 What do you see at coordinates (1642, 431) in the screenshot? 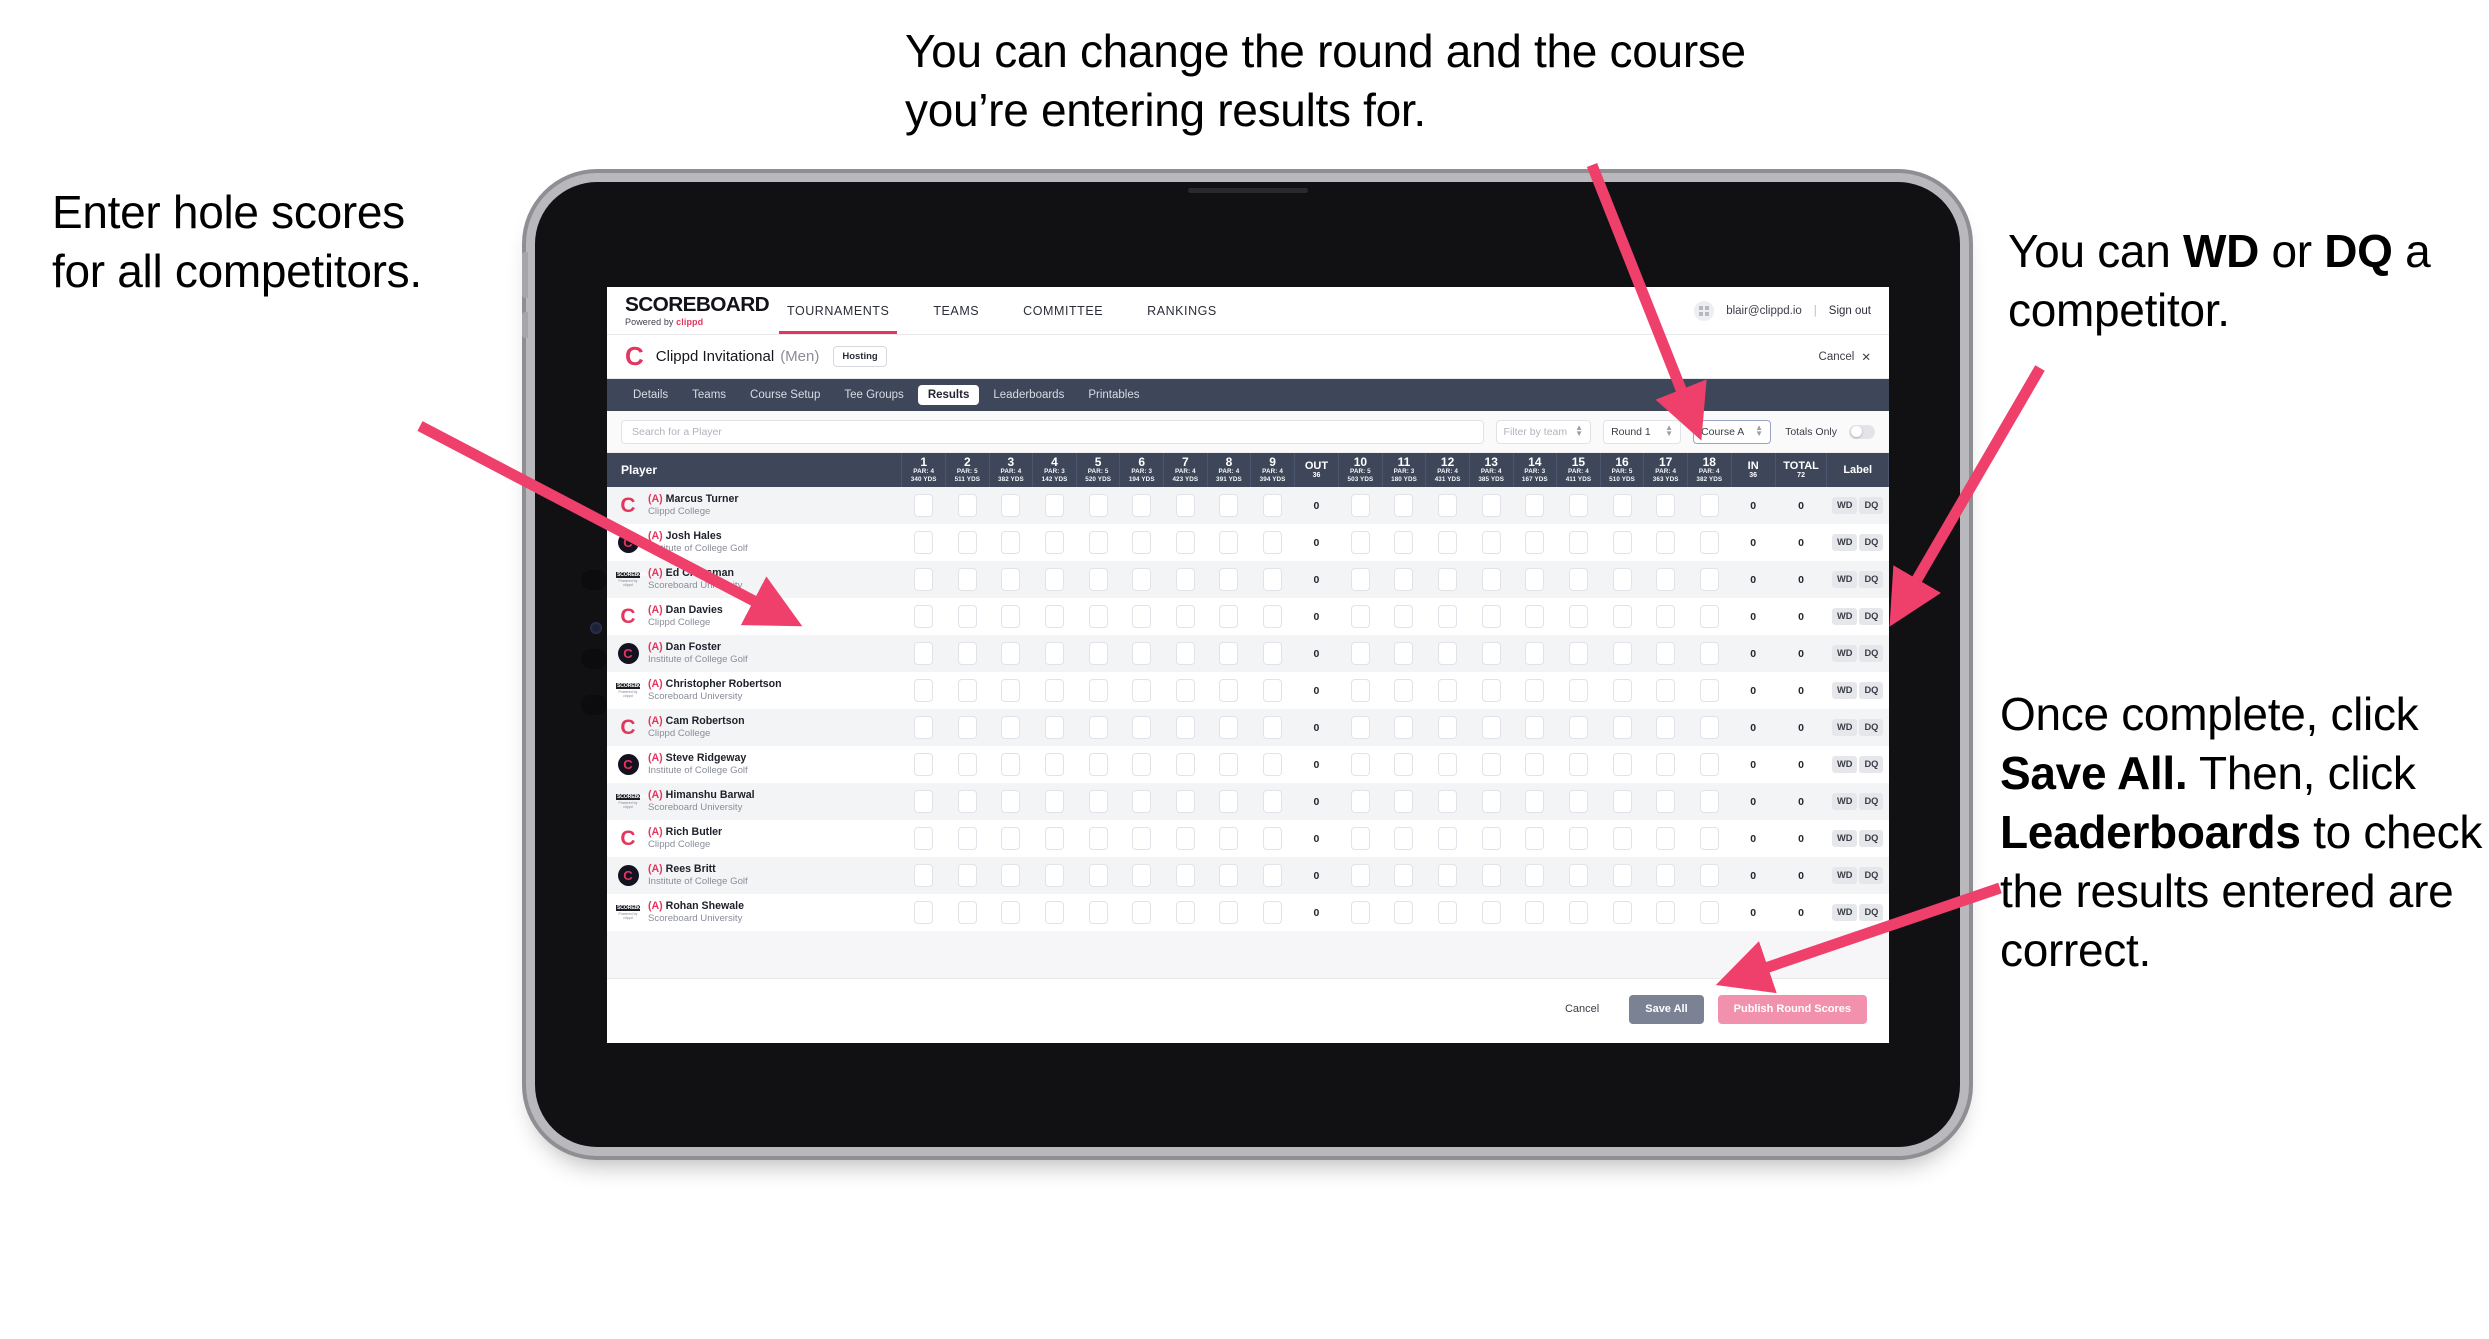
I see `round-select: Round 1 ▲ ▼` at bounding box center [1642, 431].